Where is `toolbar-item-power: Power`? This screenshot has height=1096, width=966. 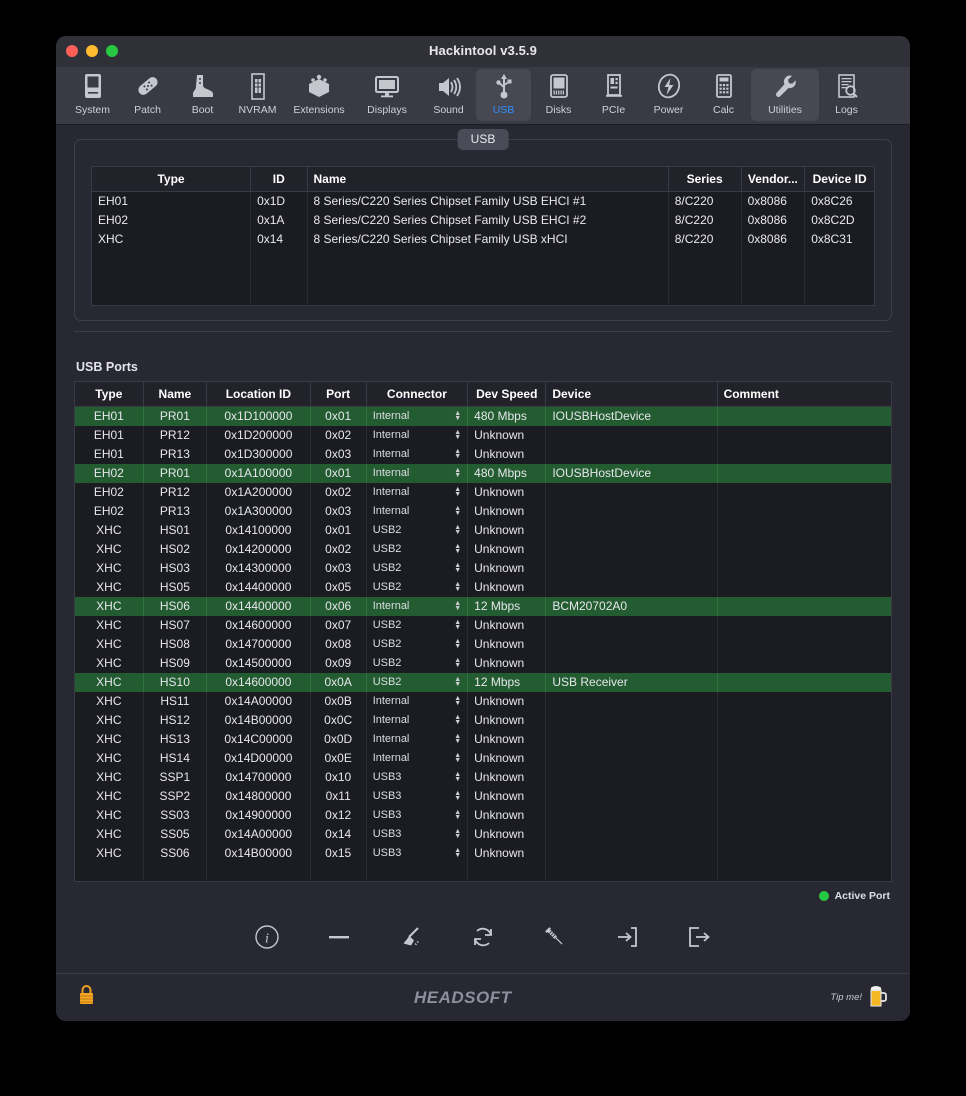
toolbar-item-power: Power is located at coordinates (668, 95).